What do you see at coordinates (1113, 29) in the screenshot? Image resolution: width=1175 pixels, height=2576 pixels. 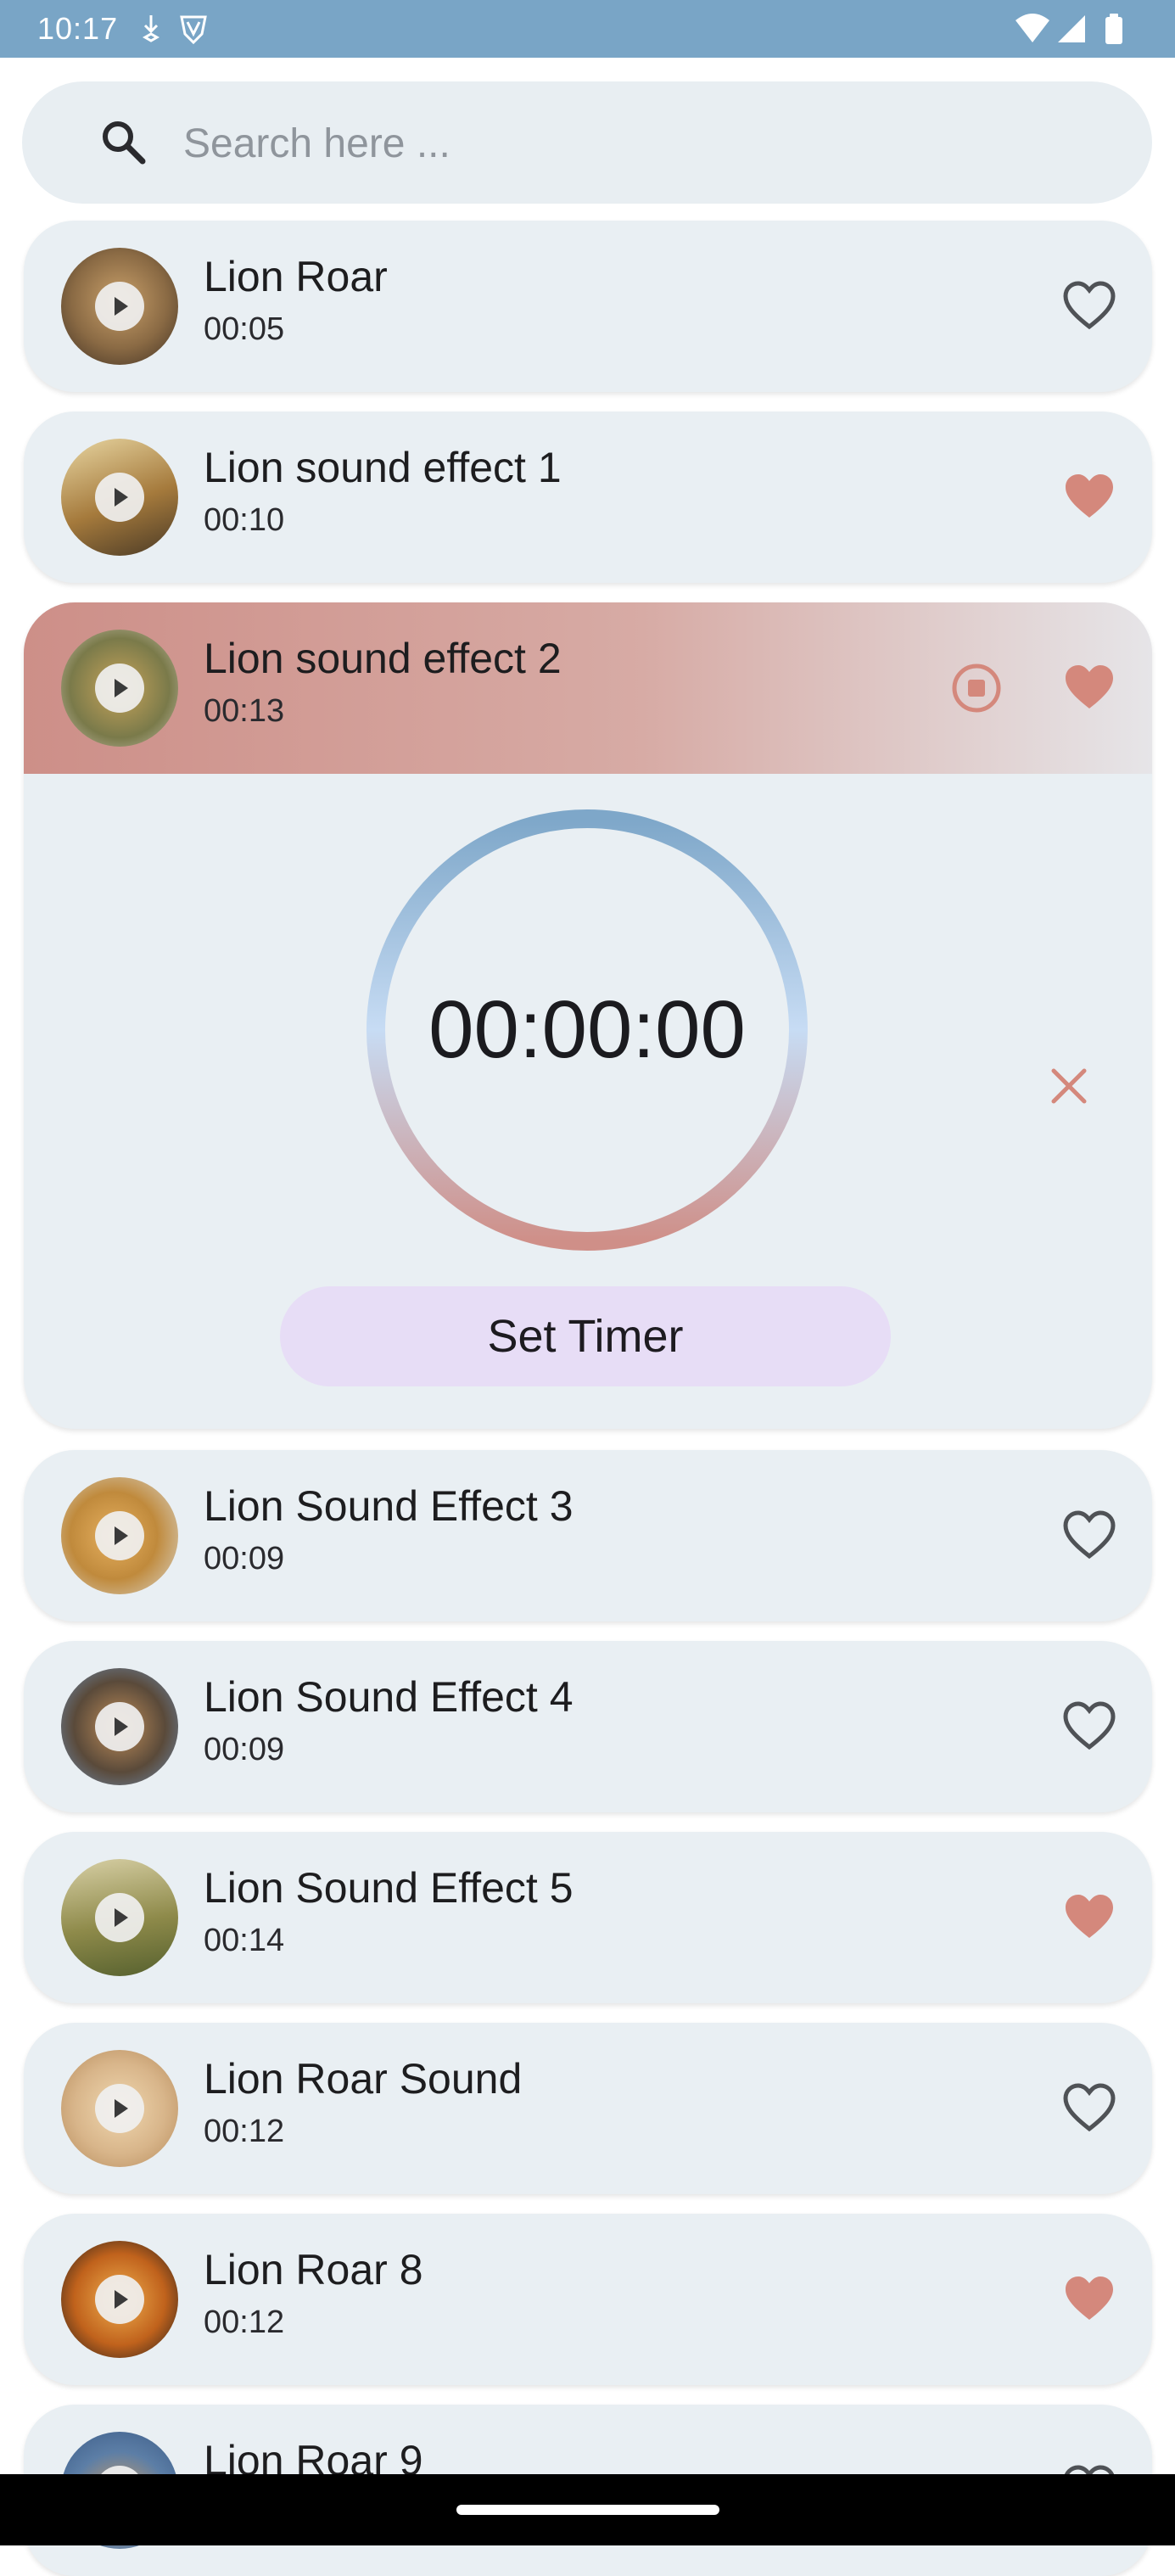 I see `battery-icon` at bounding box center [1113, 29].